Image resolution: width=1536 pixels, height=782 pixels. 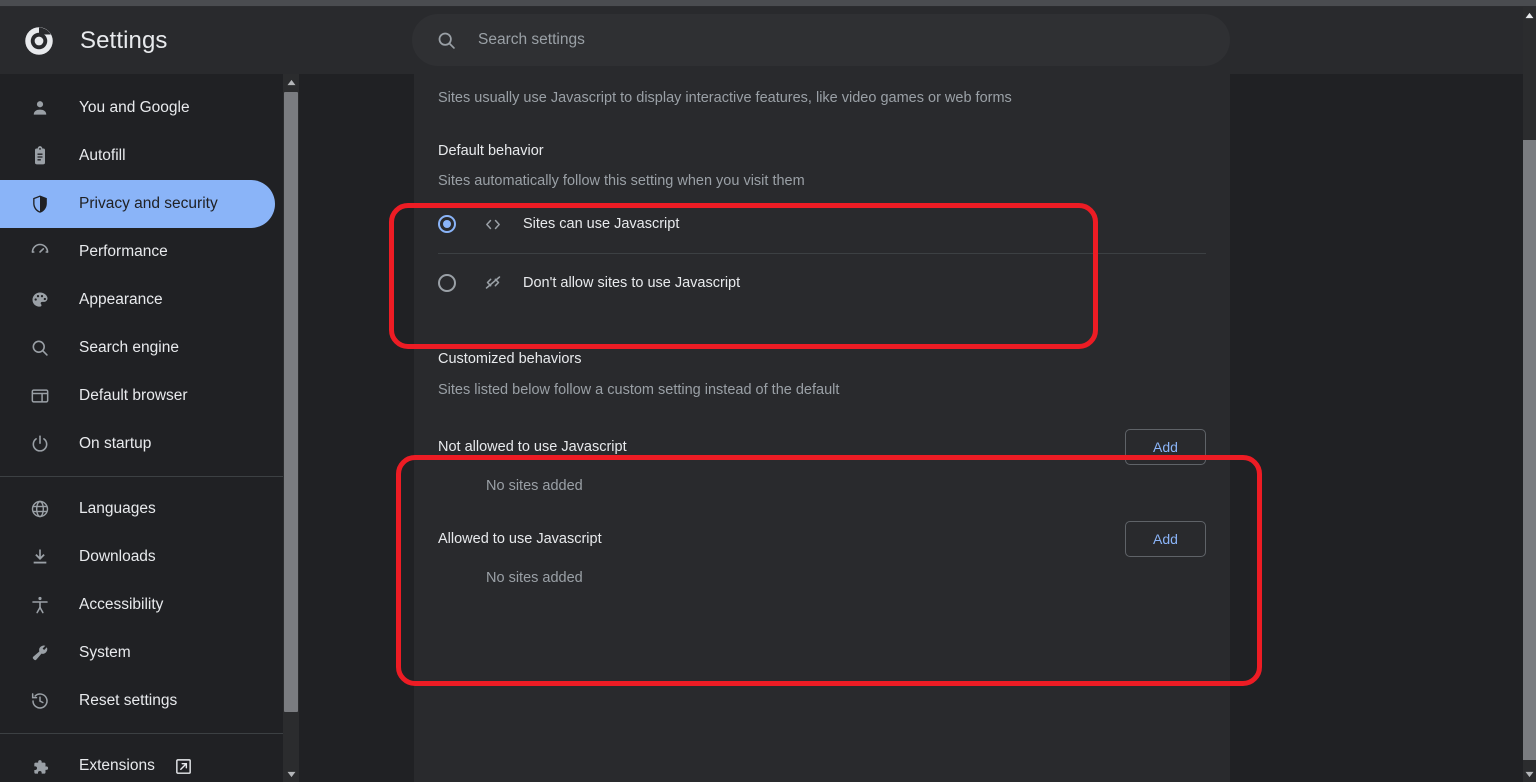 I want to click on sidebar-item-label: Appearance, so click(x=121, y=299).